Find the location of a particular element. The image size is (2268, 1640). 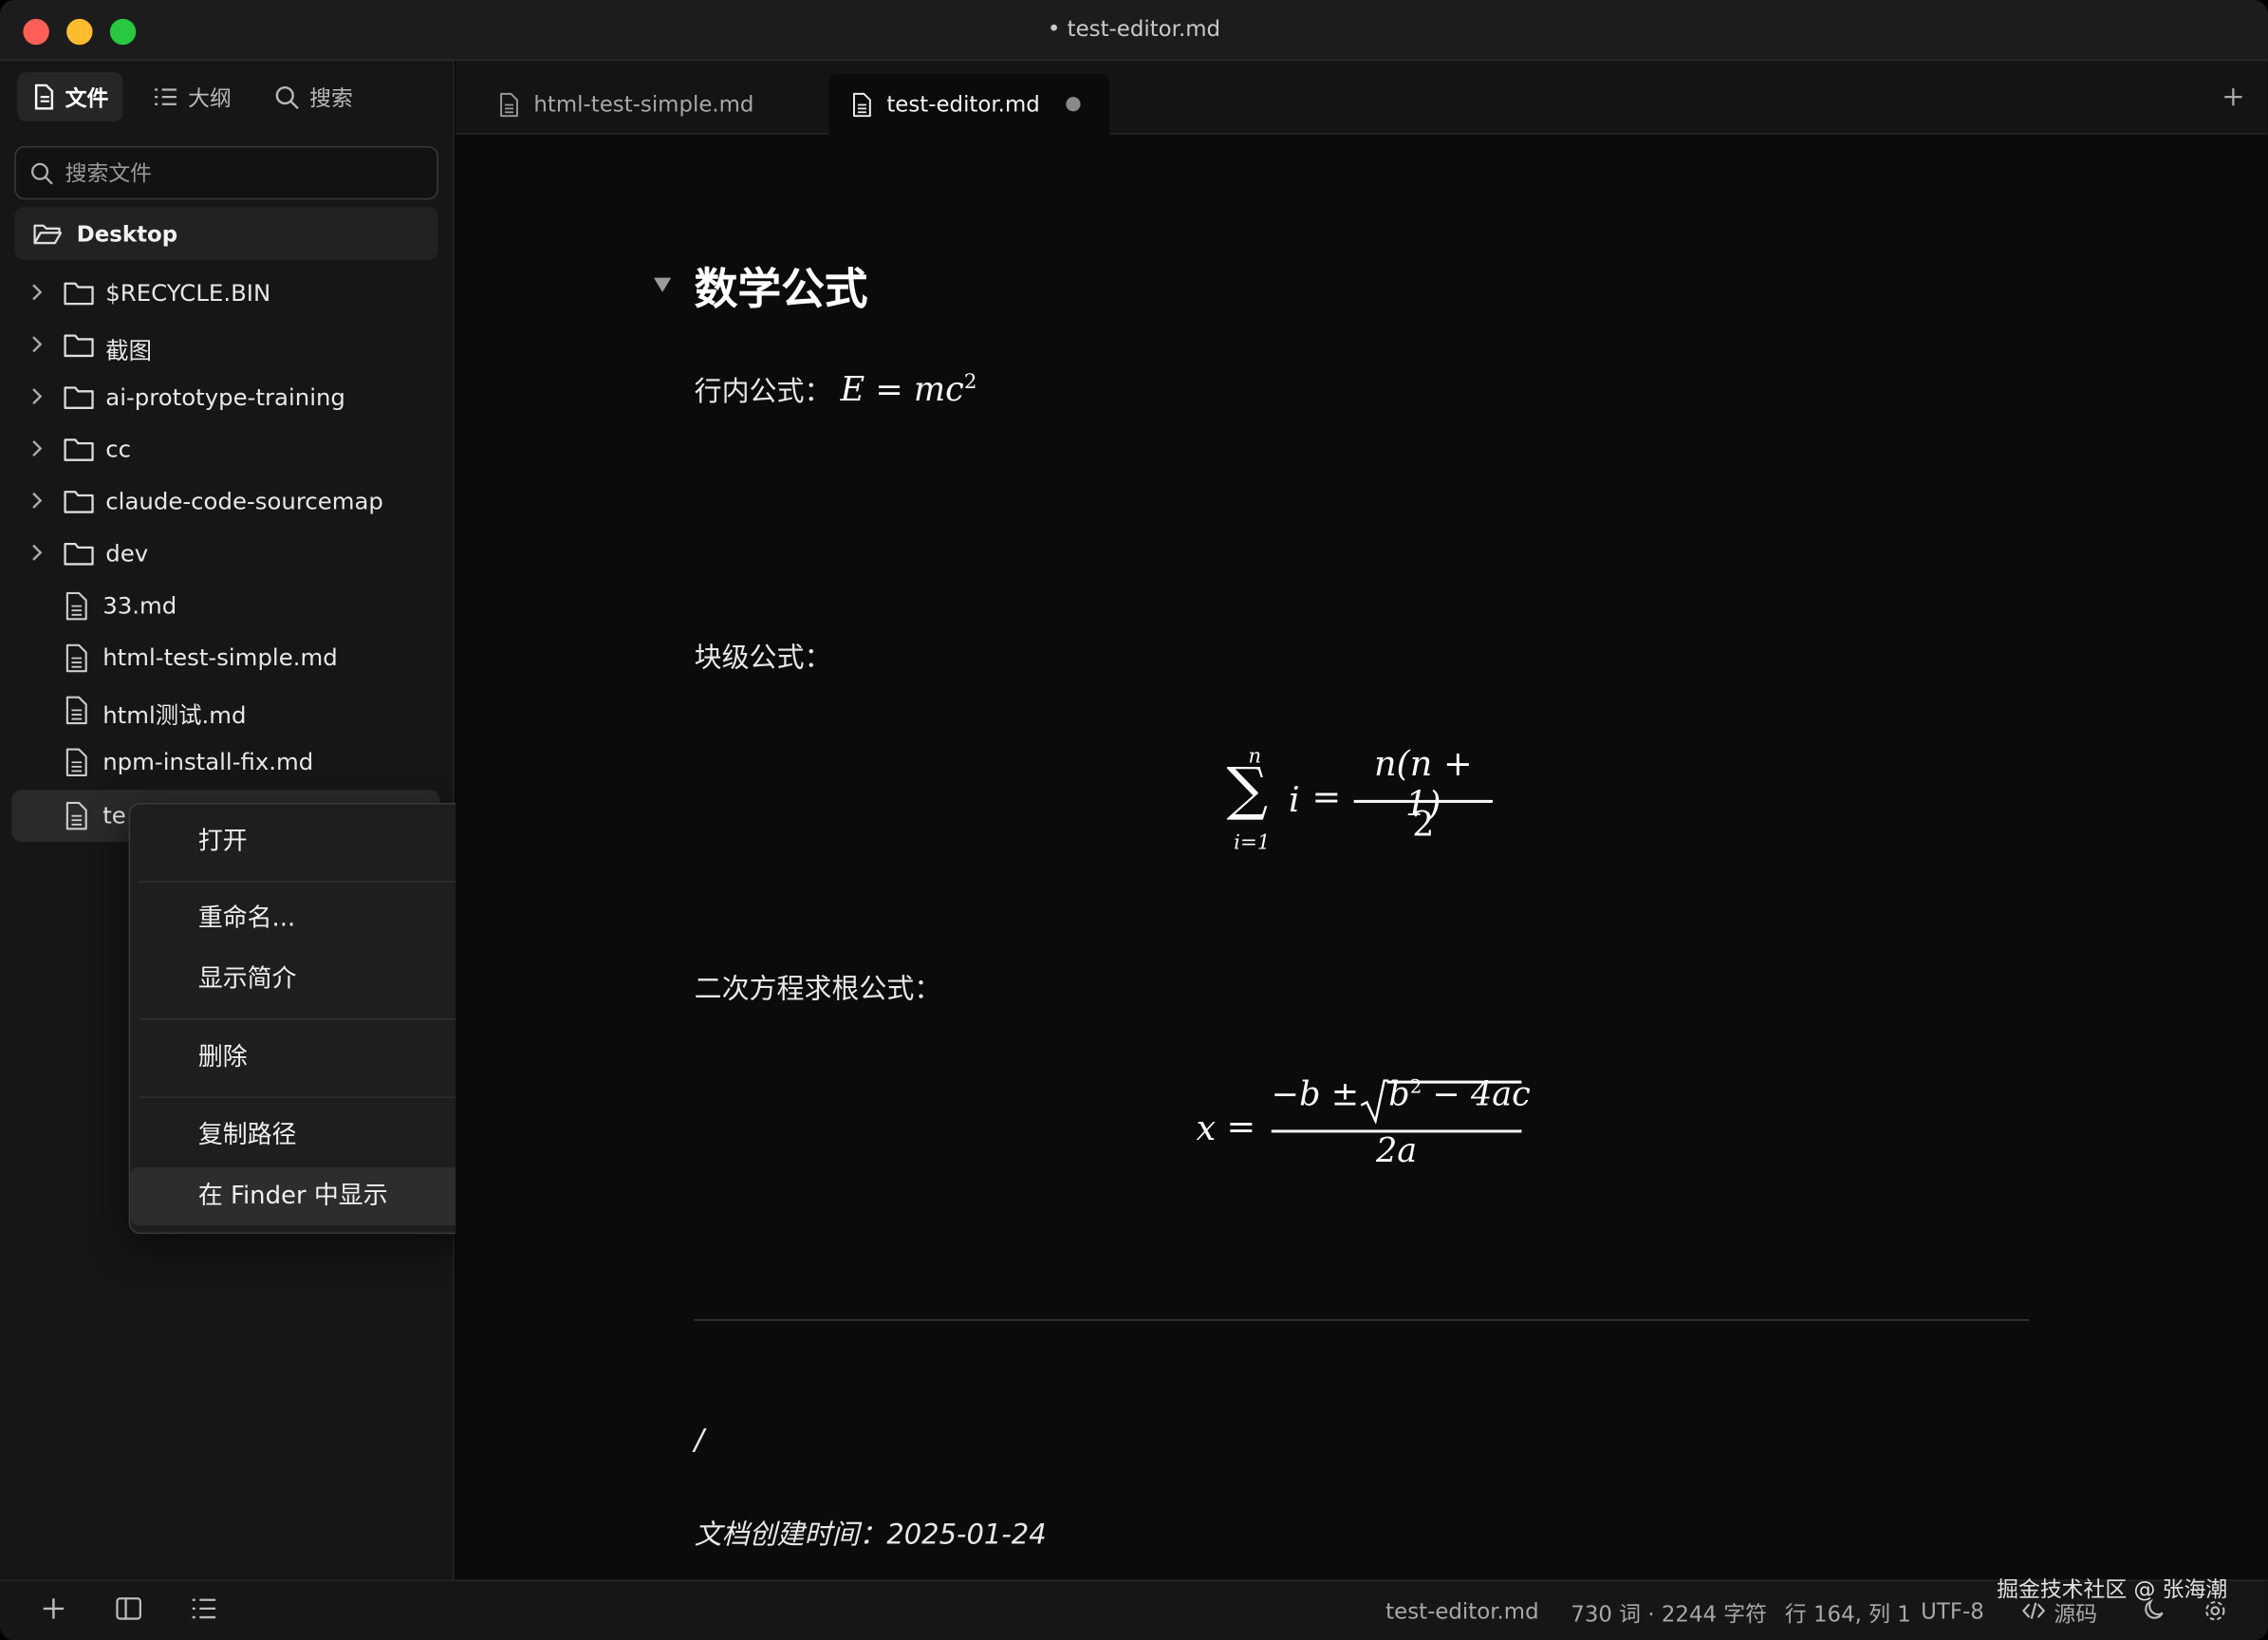

quadratic-formula: x = −b ± b2 − 4ac 2a is located at coordinates (1384, 1128).